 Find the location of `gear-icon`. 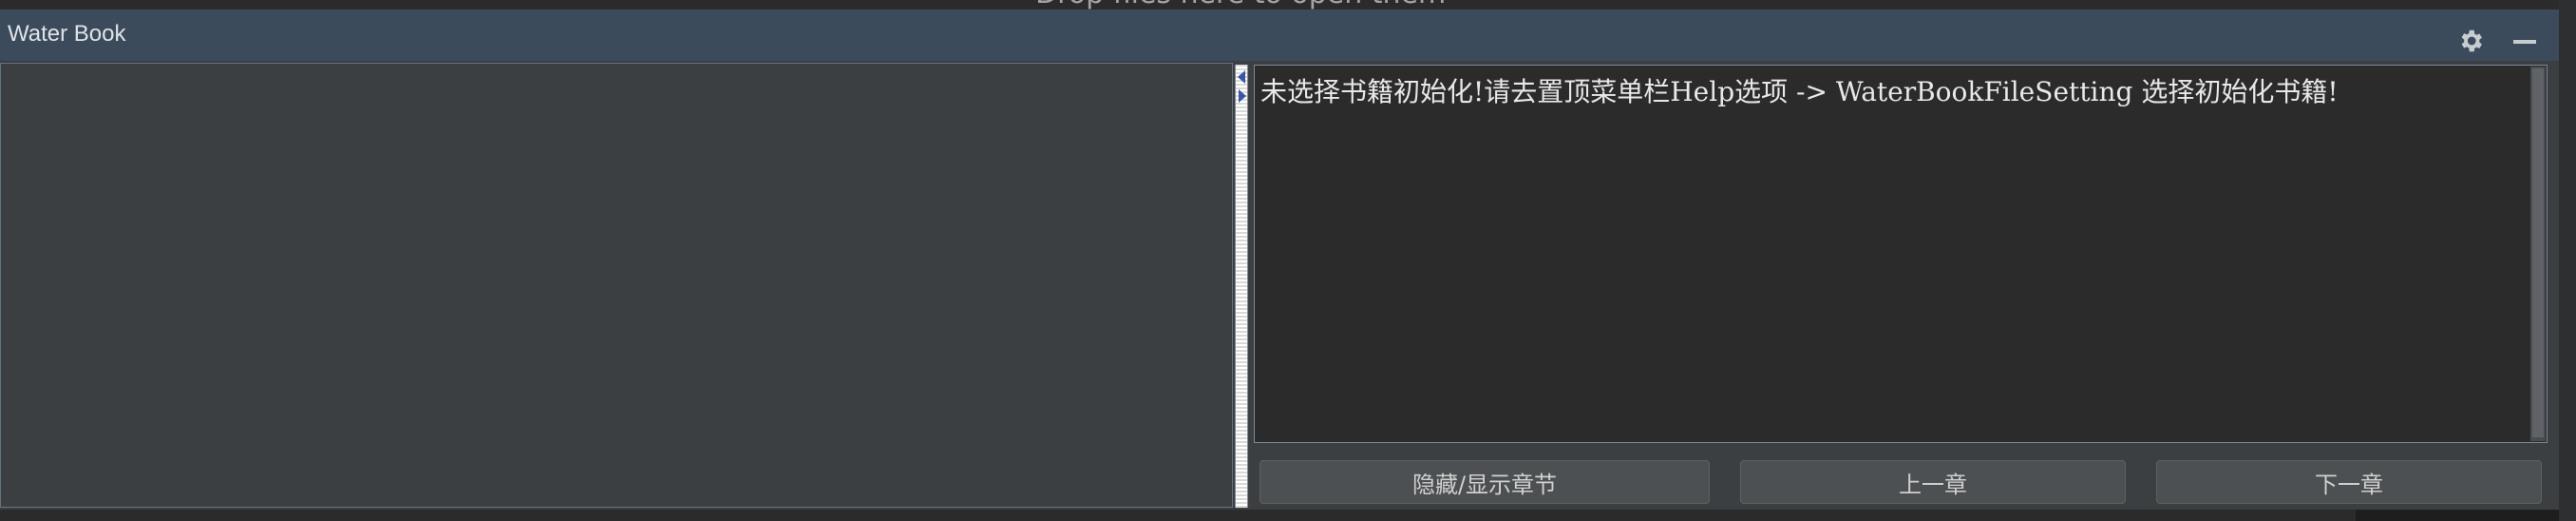

gear-icon is located at coordinates (2470, 41).